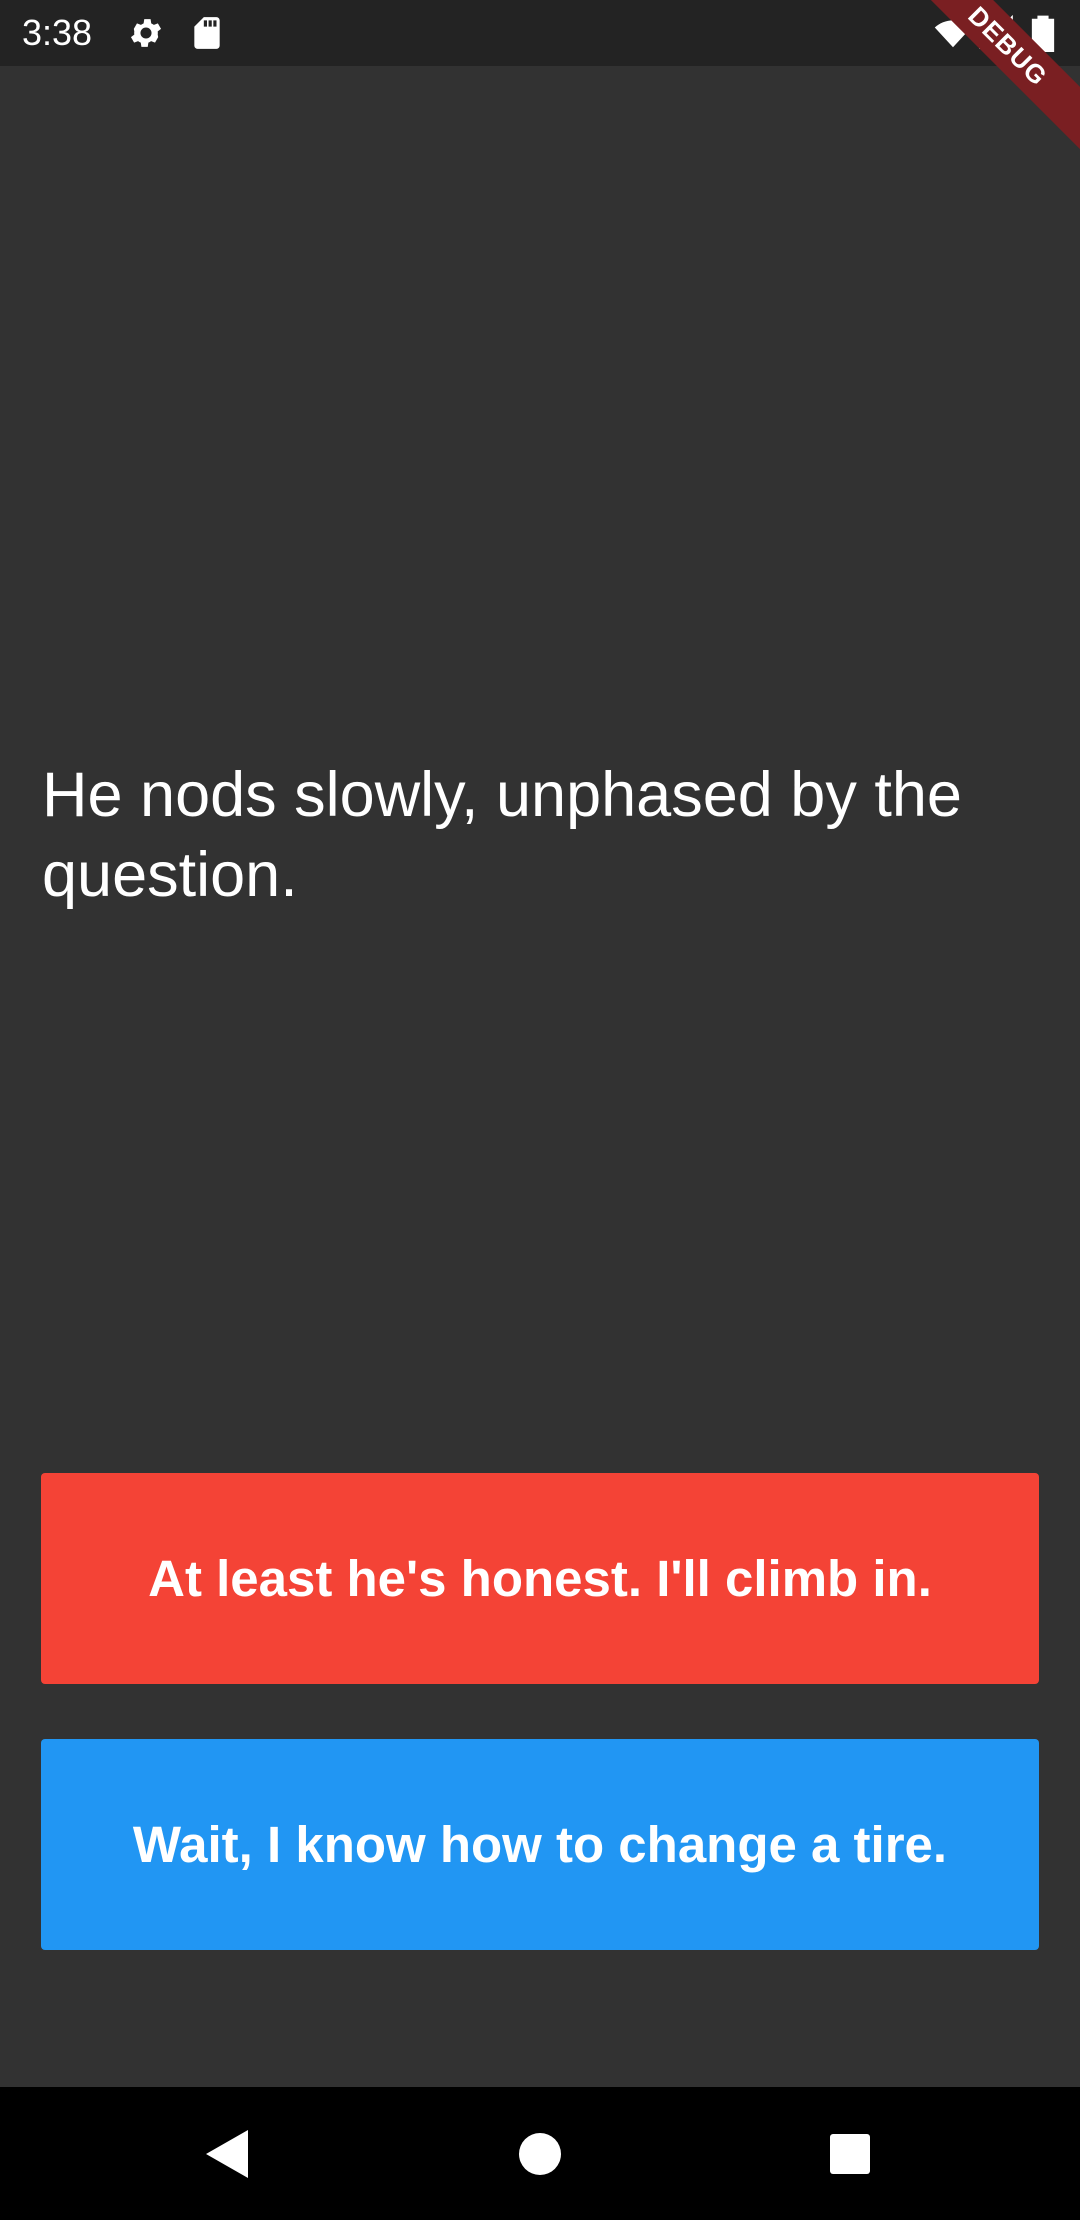  Describe the element at coordinates (540, 1578) in the screenshot. I see `choice-button-climb-in: At least he's honest. I'll climb in.` at that location.